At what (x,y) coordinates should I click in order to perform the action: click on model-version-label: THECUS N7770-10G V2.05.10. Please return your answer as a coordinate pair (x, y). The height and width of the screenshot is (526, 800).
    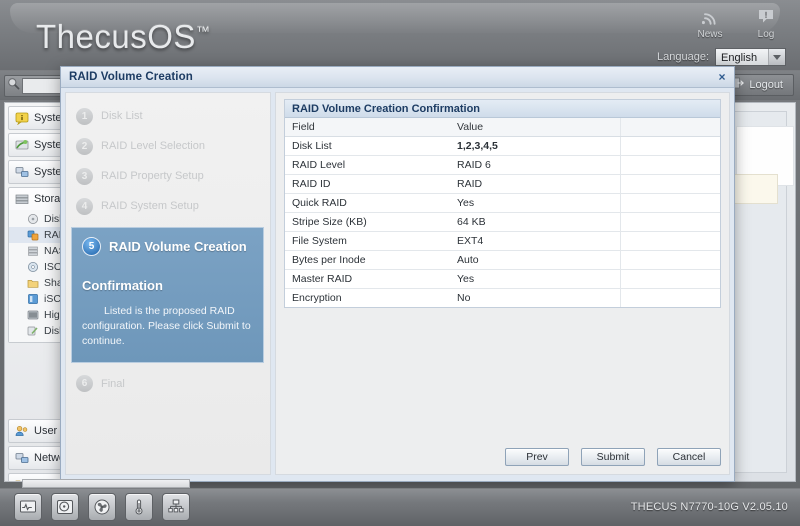
    Looking at the image, I should click on (709, 507).